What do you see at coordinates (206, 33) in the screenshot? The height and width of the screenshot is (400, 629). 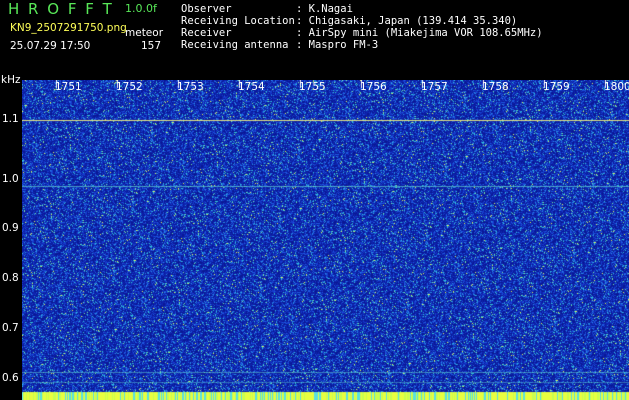 I see `receiver-label: Receiver` at bounding box center [206, 33].